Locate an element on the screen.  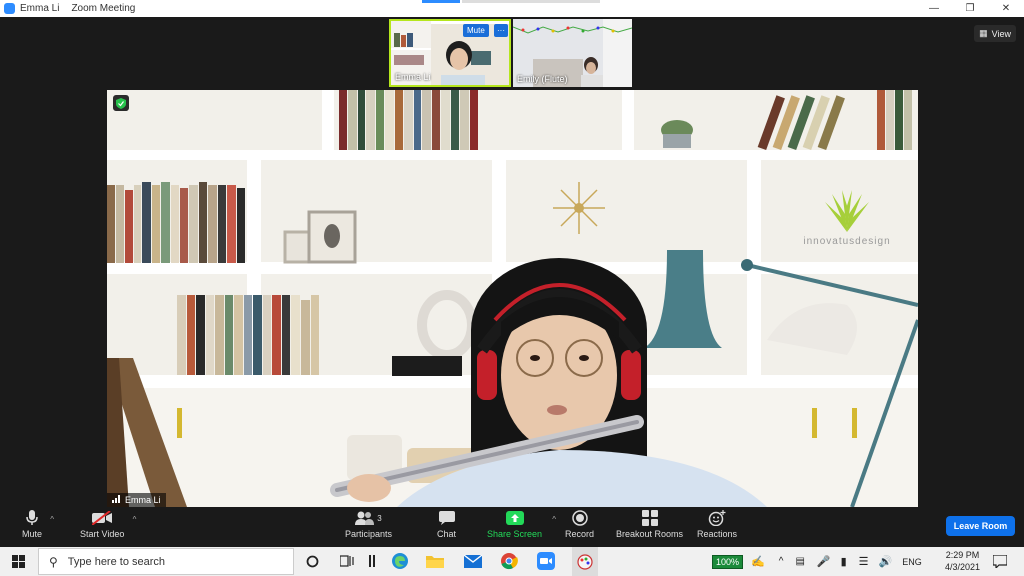
top-drag-bar is located at coordinates (531, 1).